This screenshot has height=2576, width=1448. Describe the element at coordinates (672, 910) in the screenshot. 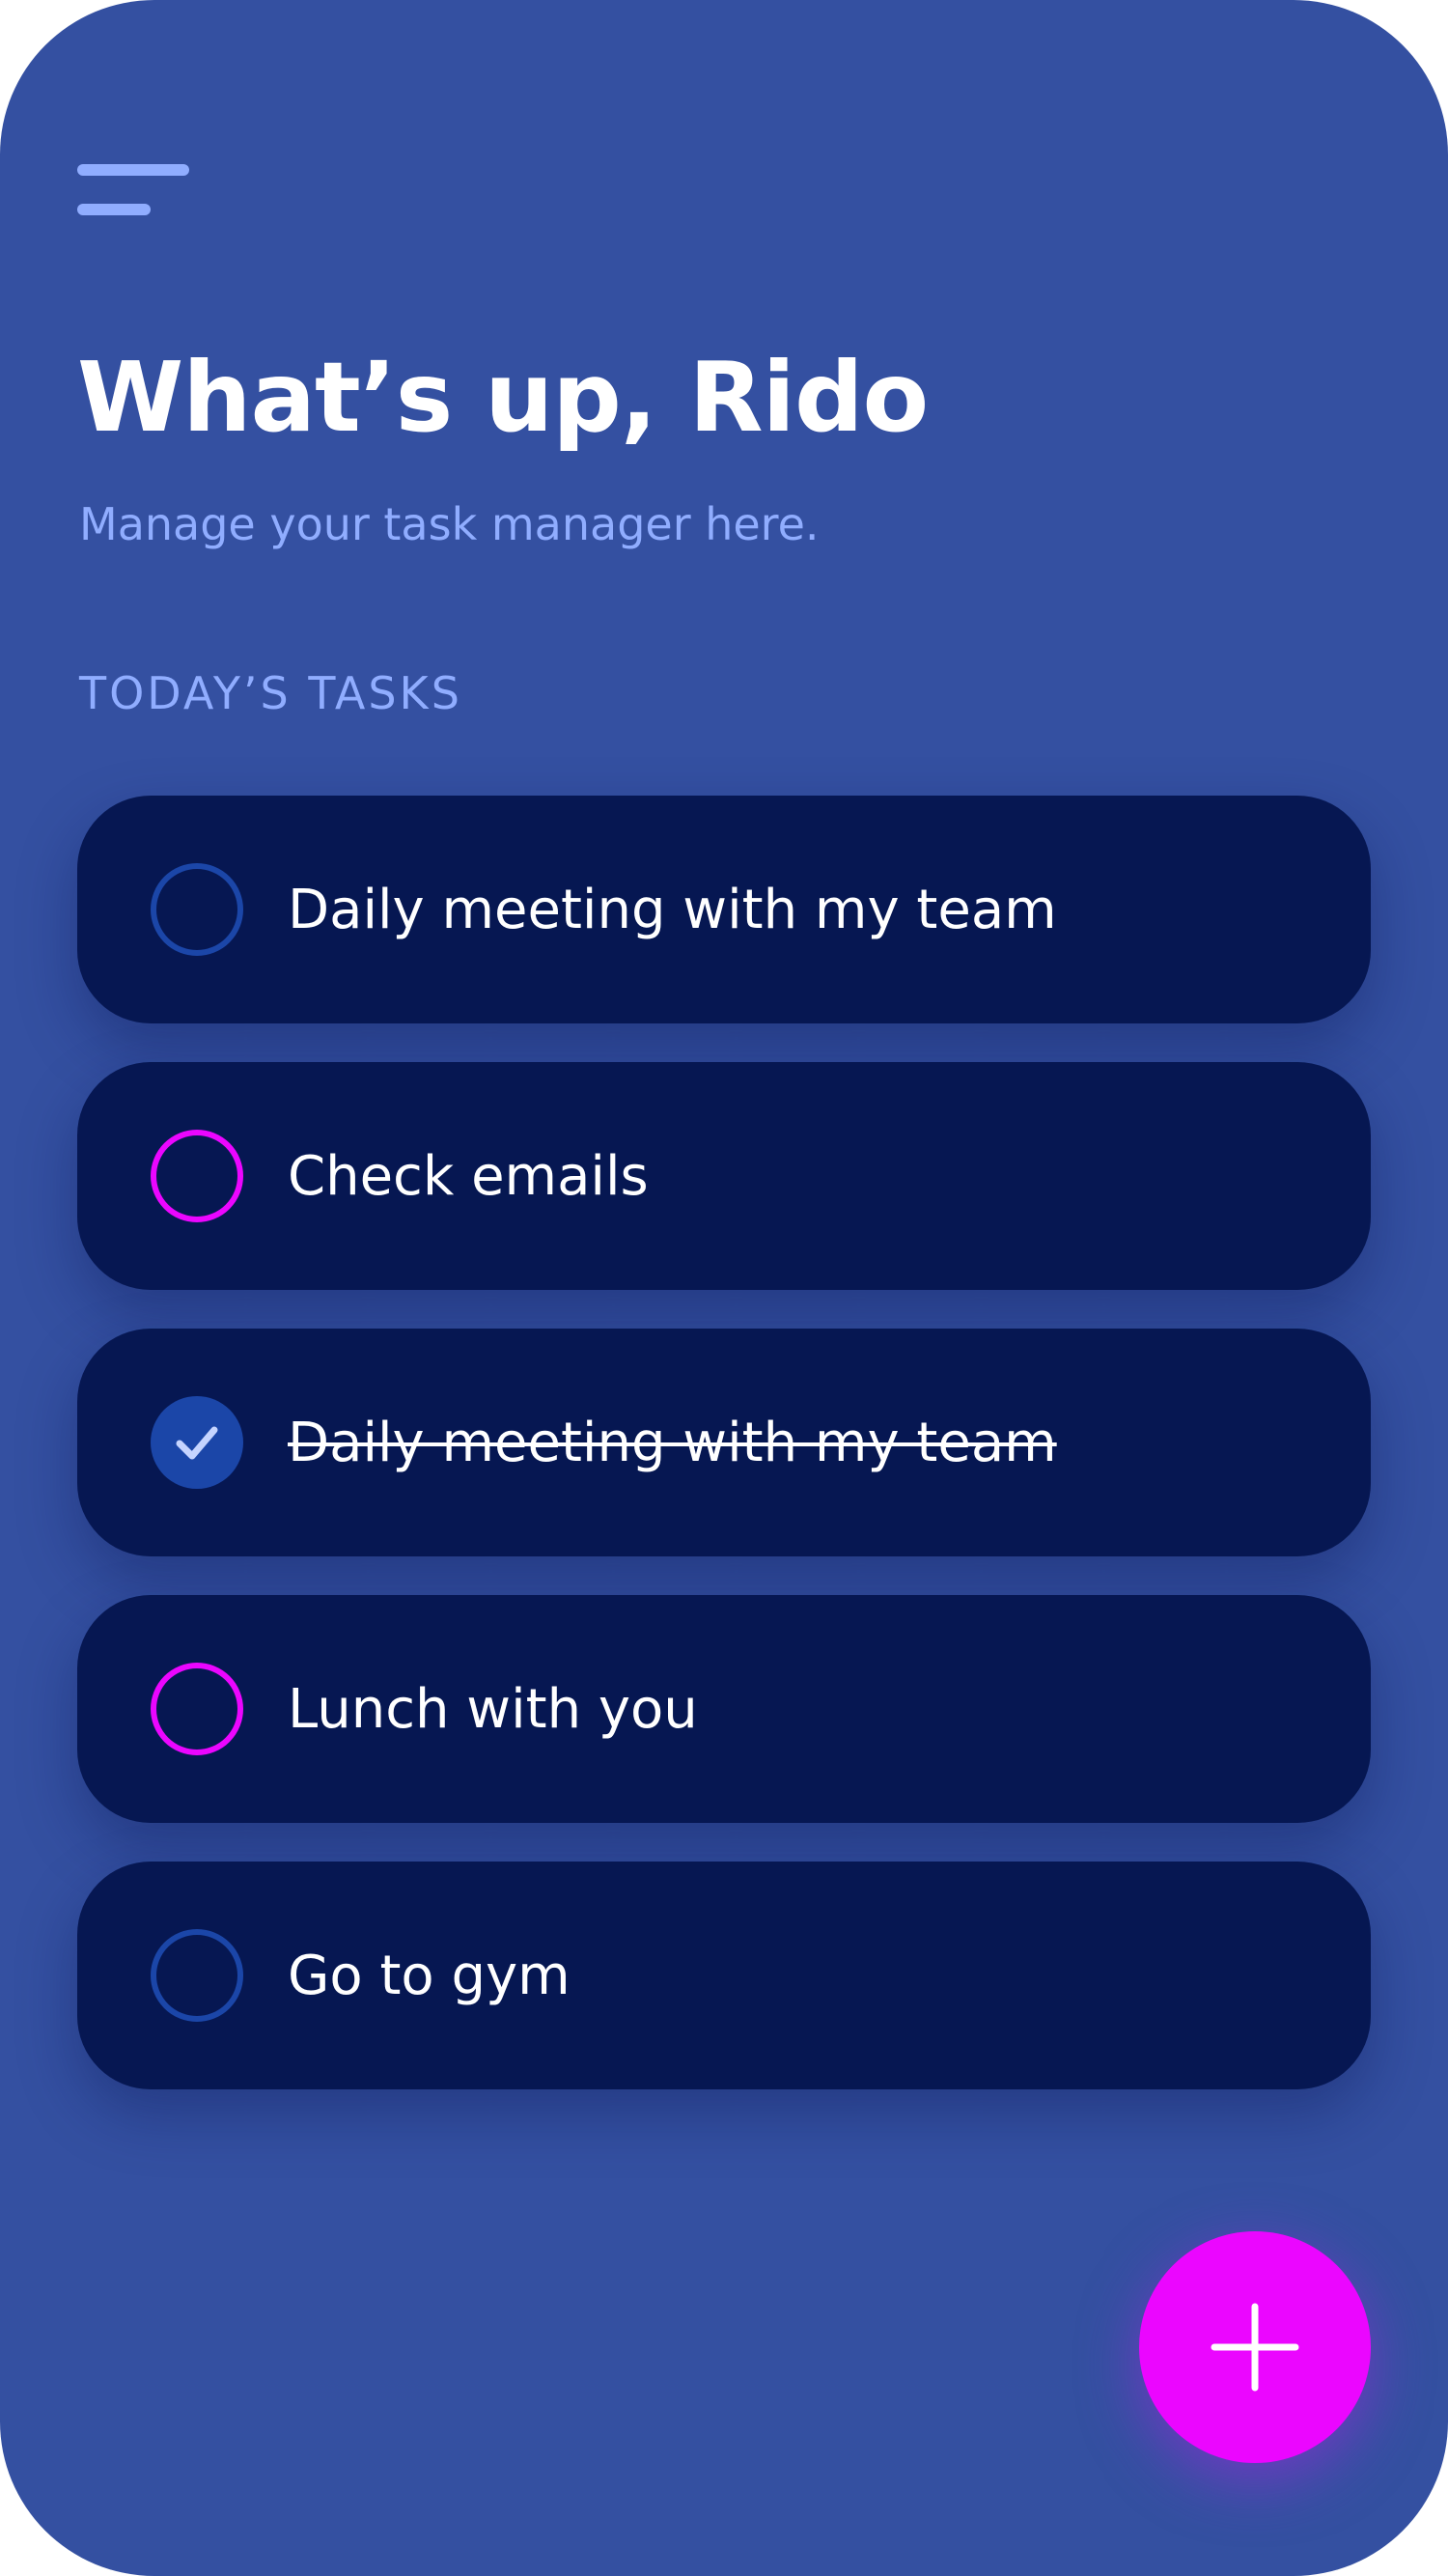

I see `task-label: Daily meeting with my team` at that location.